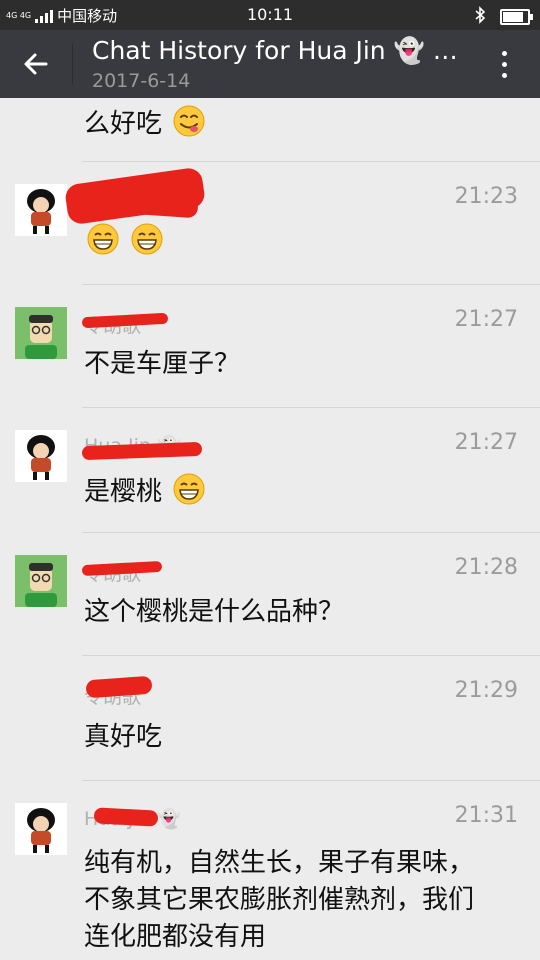 The height and width of the screenshot is (960, 540). What do you see at coordinates (504, 64) in the screenshot?
I see `more-options-button` at bounding box center [504, 64].